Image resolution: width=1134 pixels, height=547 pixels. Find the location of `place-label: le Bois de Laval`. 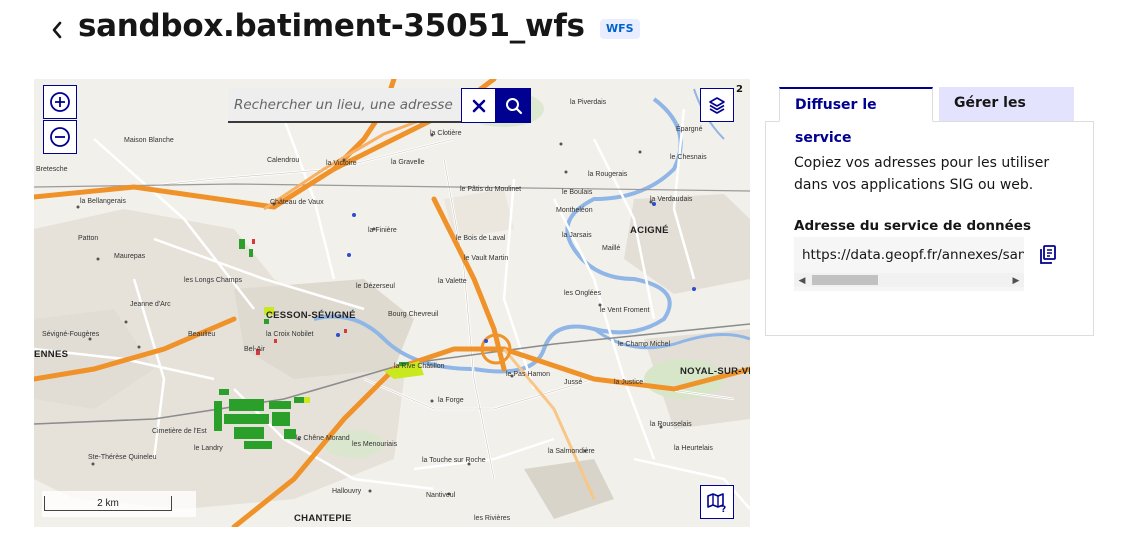

place-label: le Bois de Laval is located at coordinates (481, 238).